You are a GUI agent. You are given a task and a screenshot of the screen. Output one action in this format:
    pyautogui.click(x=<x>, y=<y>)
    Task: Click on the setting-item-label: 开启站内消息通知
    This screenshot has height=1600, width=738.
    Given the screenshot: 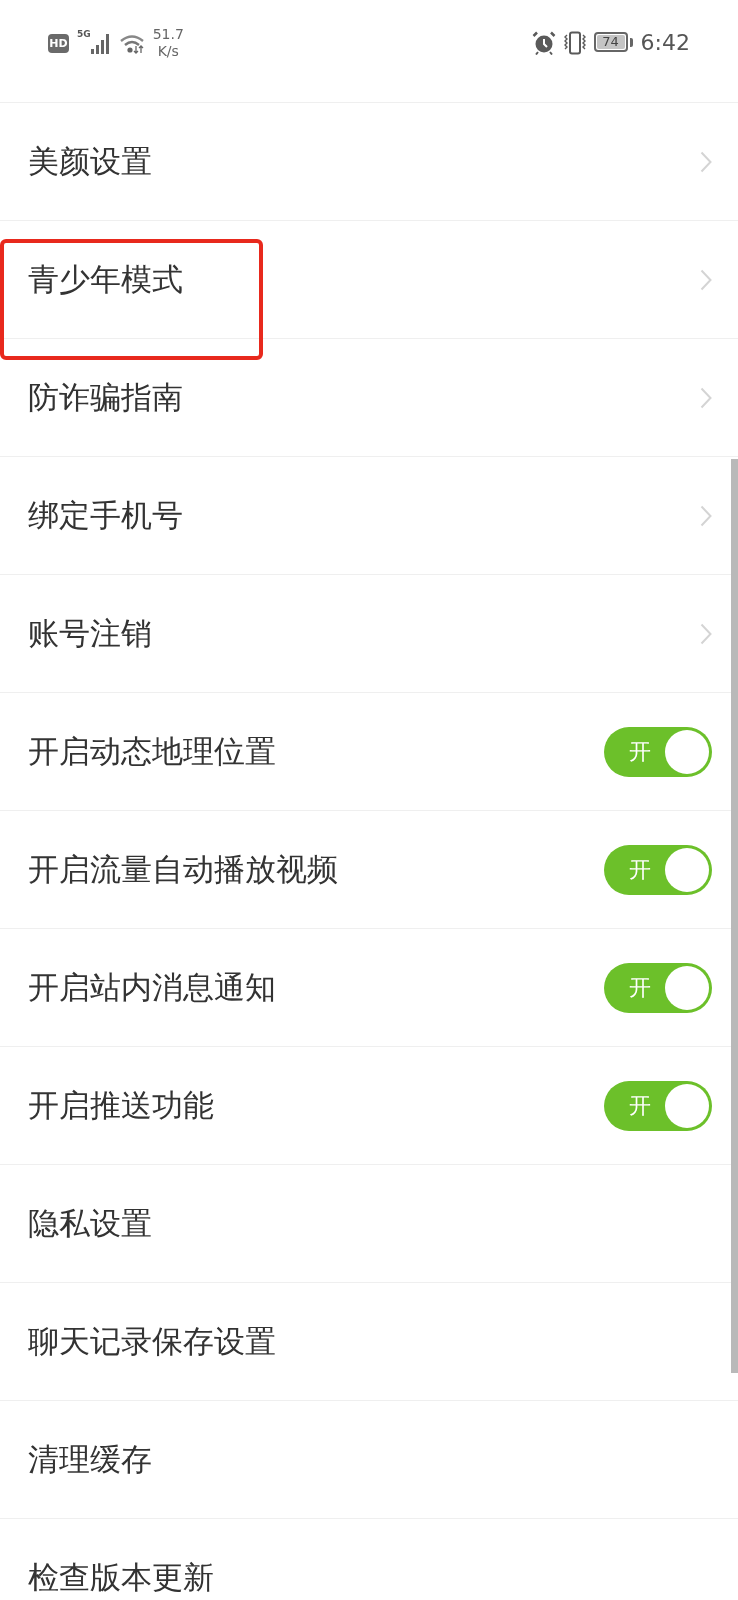 What is the action you would take?
    pyautogui.click(x=152, y=987)
    